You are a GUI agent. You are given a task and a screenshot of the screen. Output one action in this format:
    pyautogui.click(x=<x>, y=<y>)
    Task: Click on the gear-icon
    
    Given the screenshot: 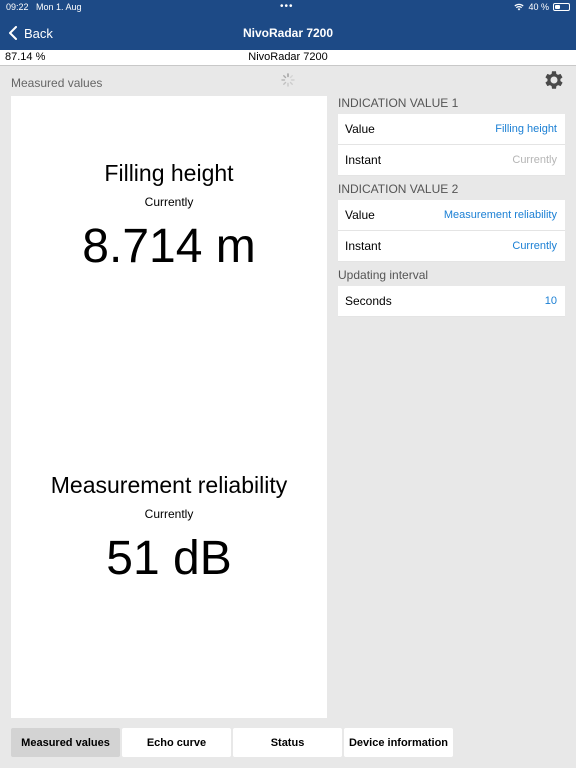 What is the action you would take?
    pyautogui.click(x=554, y=80)
    